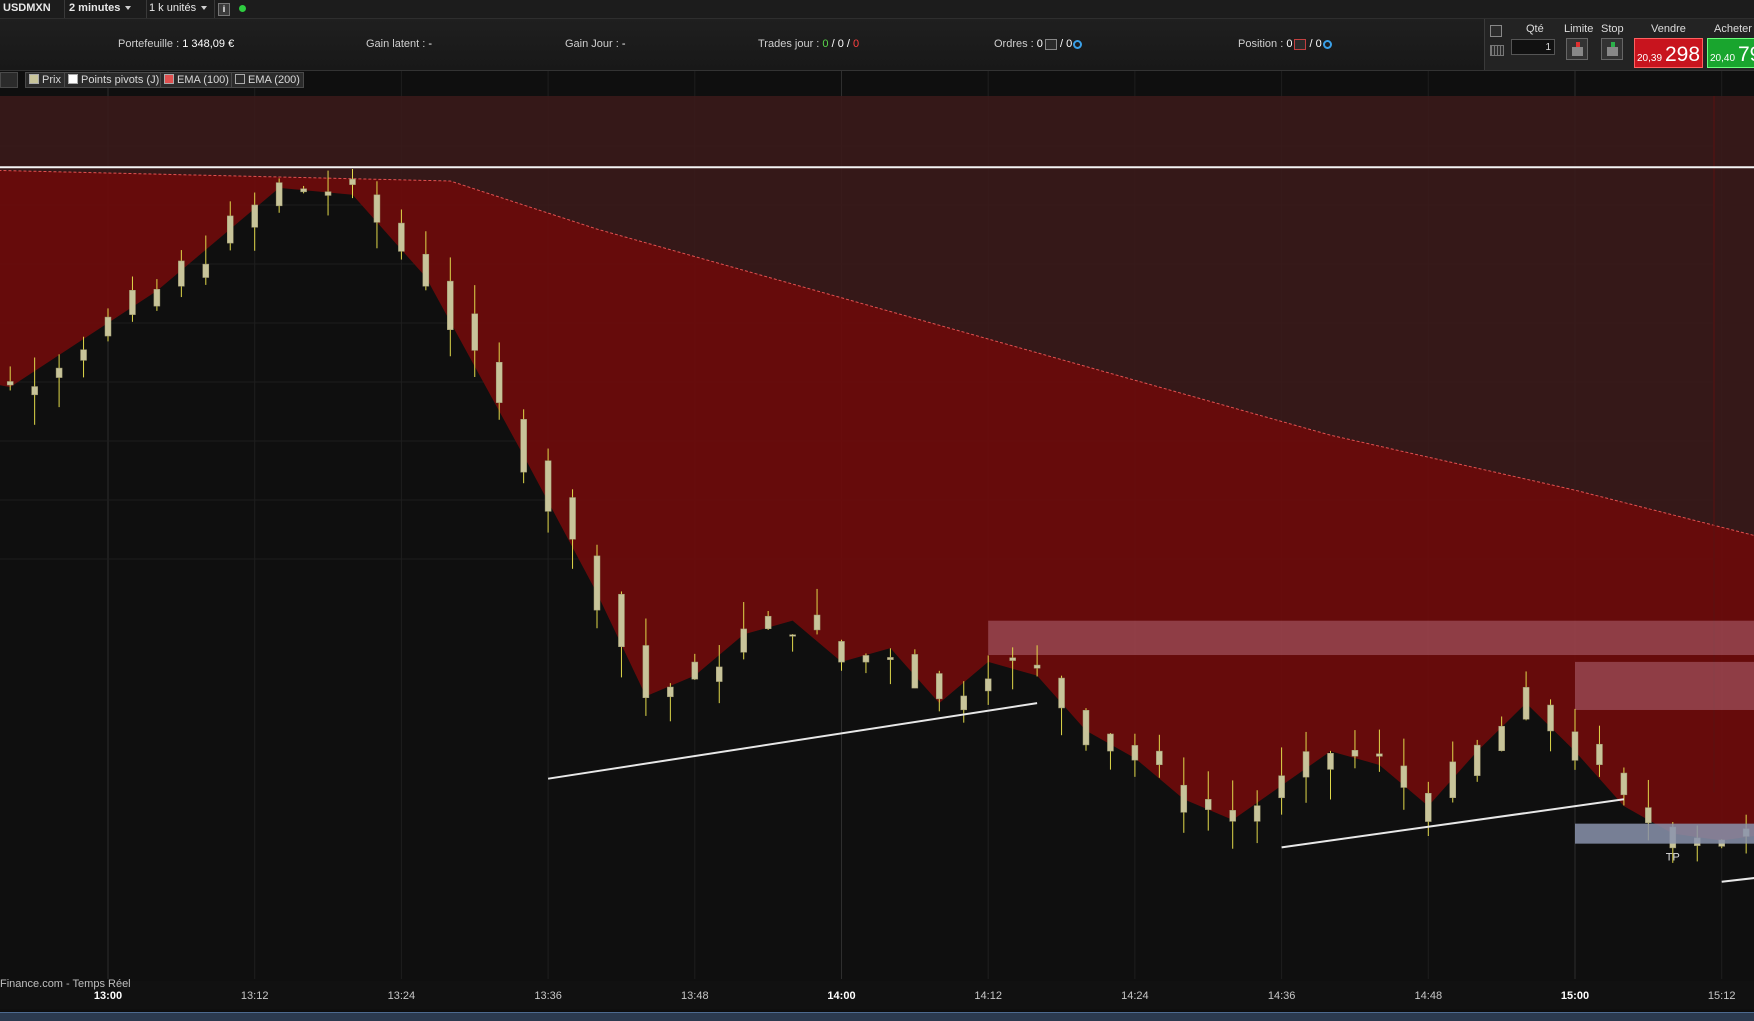 This screenshot has width=1754, height=1021. What do you see at coordinates (430, 44) in the screenshot?
I see `unrealized-value: -` at bounding box center [430, 44].